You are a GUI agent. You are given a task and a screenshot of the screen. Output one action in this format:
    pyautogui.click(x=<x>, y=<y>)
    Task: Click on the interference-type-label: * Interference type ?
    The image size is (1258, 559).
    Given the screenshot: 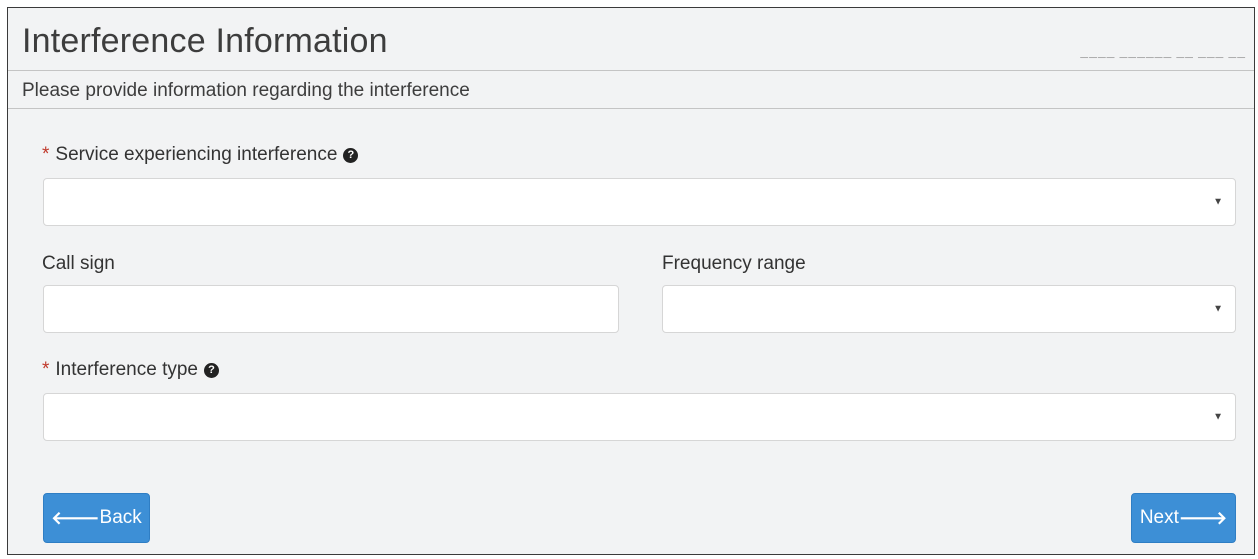 What is the action you would take?
    pyautogui.click(x=130, y=370)
    